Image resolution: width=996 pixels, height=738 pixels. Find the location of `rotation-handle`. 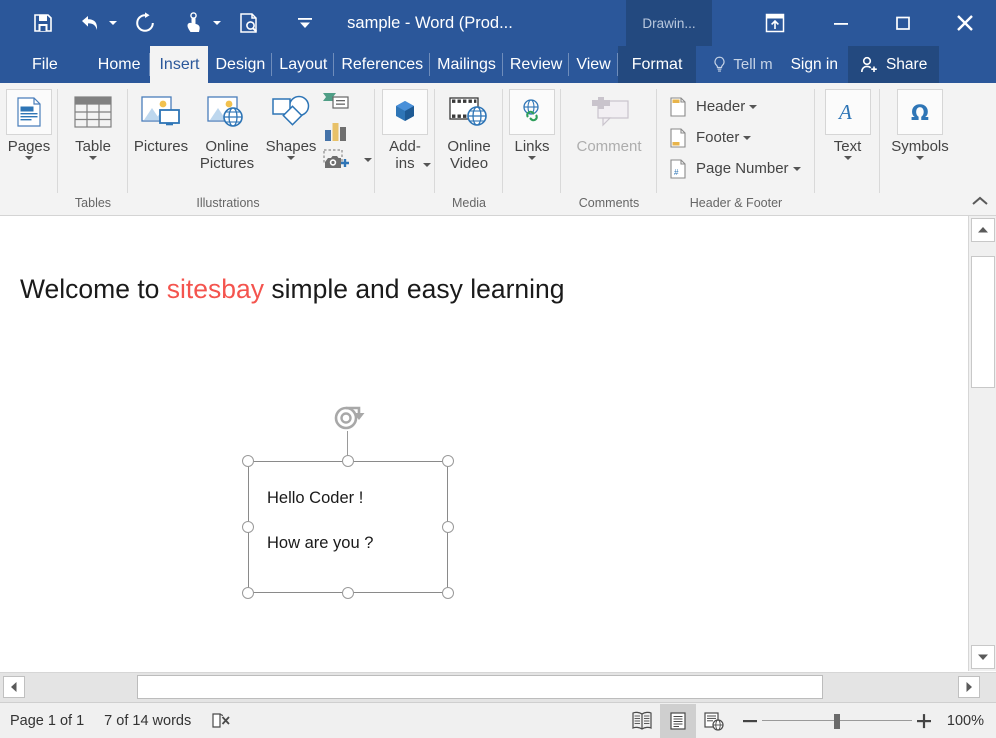

rotation-handle is located at coordinates (349, 433).